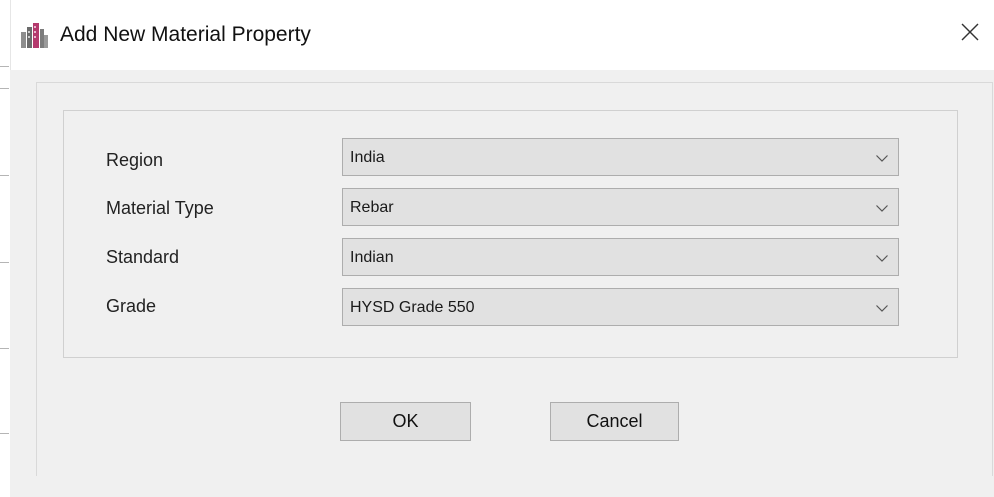 This screenshot has height=497, width=994. Describe the element at coordinates (135, 160) in the screenshot. I see `region-label: Region` at that location.